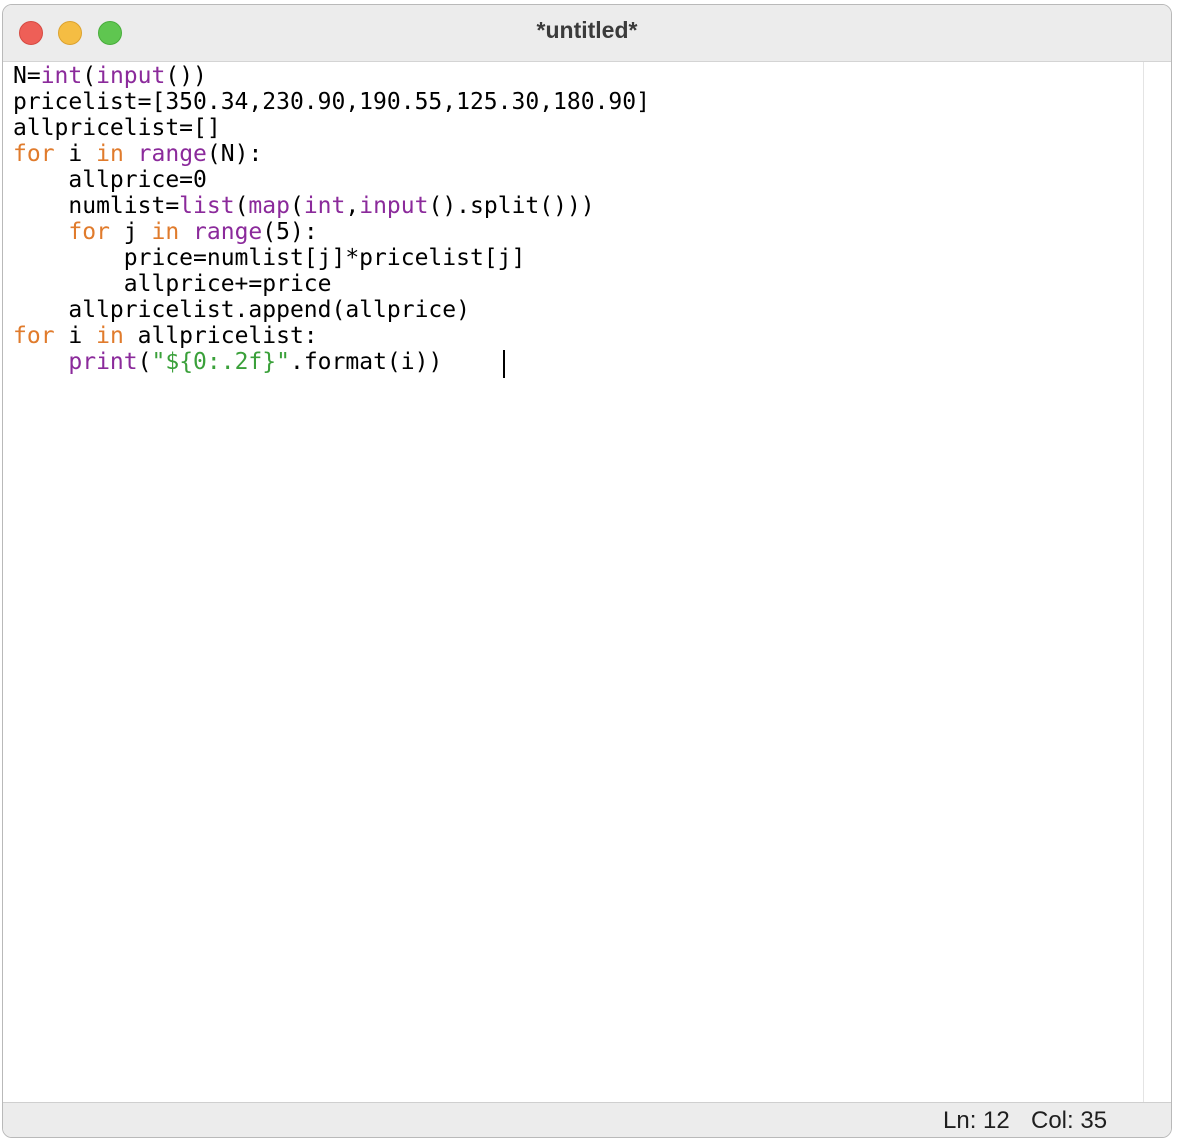 The image size is (1178, 1140). Describe the element at coordinates (220, 362) in the screenshot. I see `string-token: "${0:.2f}"` at that location.